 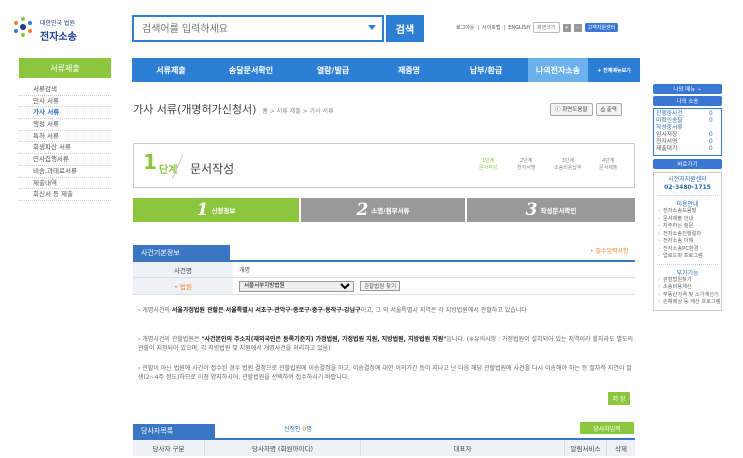 I want to click on applicant-count: 신청인 0명, so click(x=298, y=429).